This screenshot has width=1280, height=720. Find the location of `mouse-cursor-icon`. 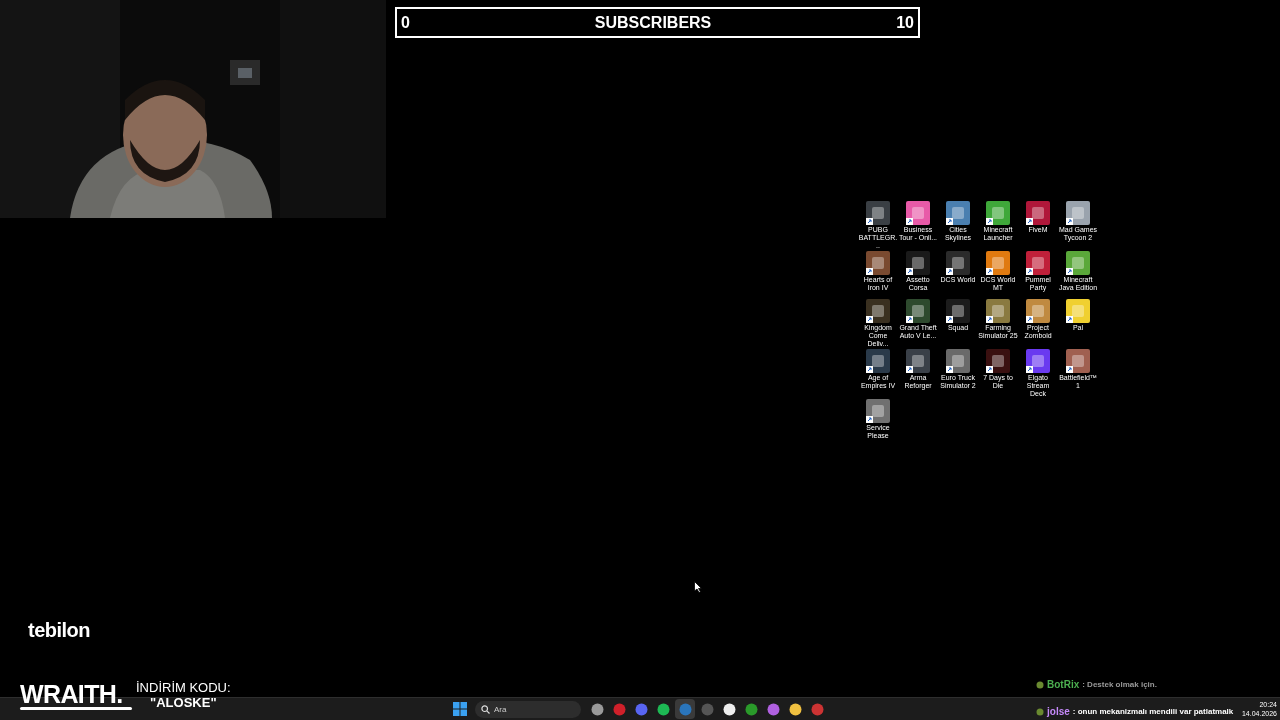

mouse-cursor-icon is located at coordinates (698, 587).